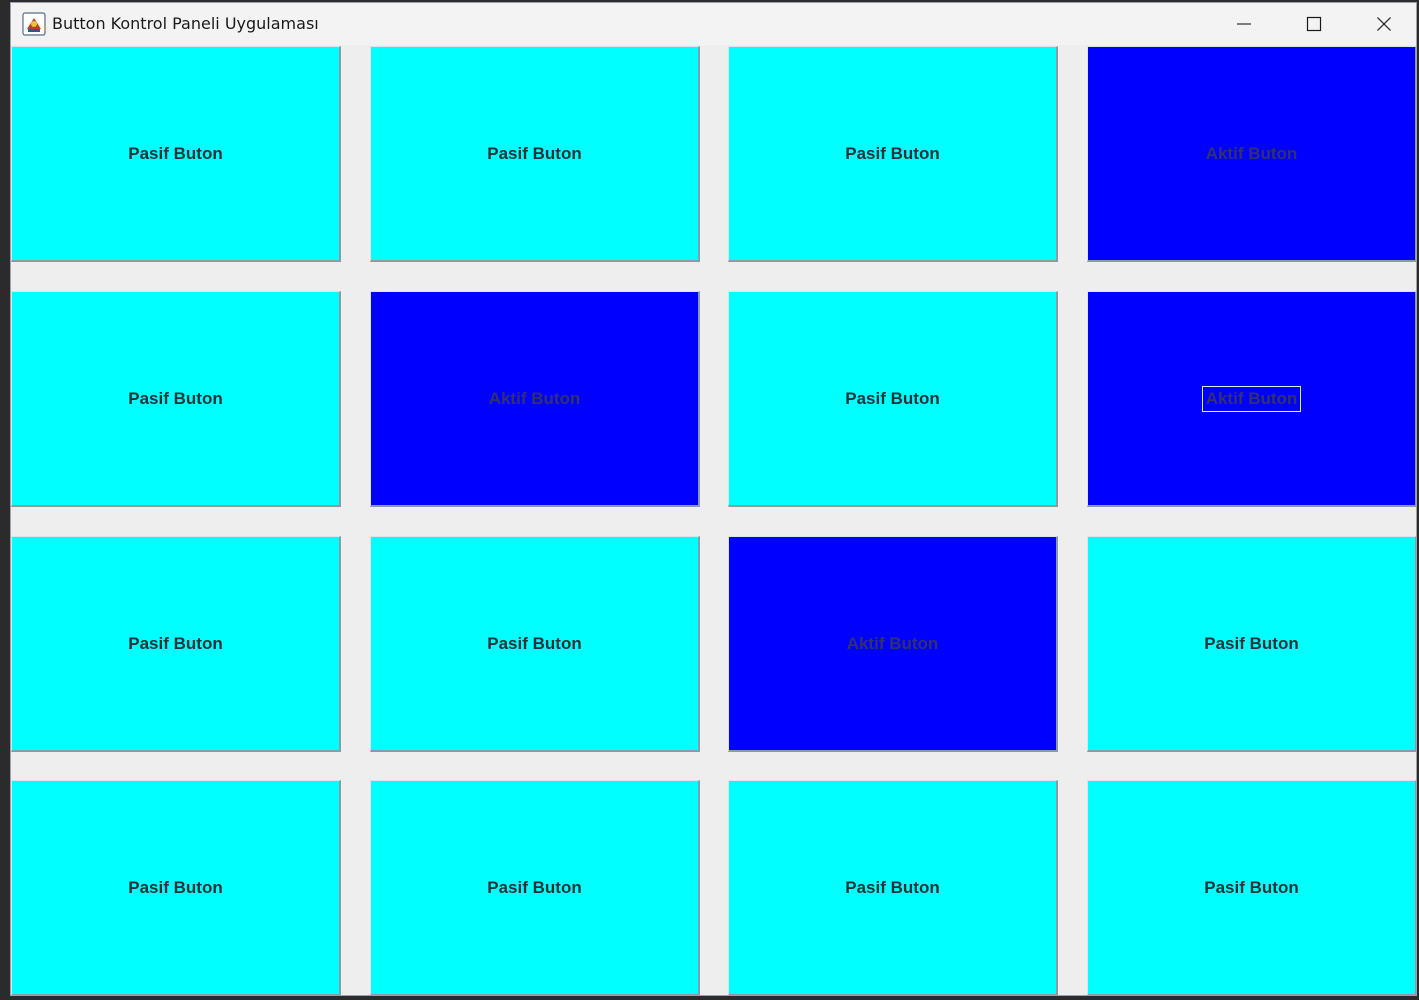 The width and height of the screenshot is (1419, 1000). I want to click on grid-button-9: Pasif Buton, so click(176, 644).